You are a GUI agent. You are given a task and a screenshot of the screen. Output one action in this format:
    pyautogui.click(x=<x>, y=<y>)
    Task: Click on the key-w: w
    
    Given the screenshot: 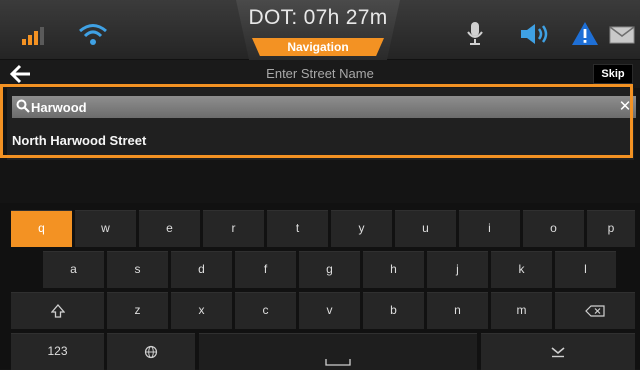 What is the action you would take?
    pyautogui.click(x=105, y=228)
    